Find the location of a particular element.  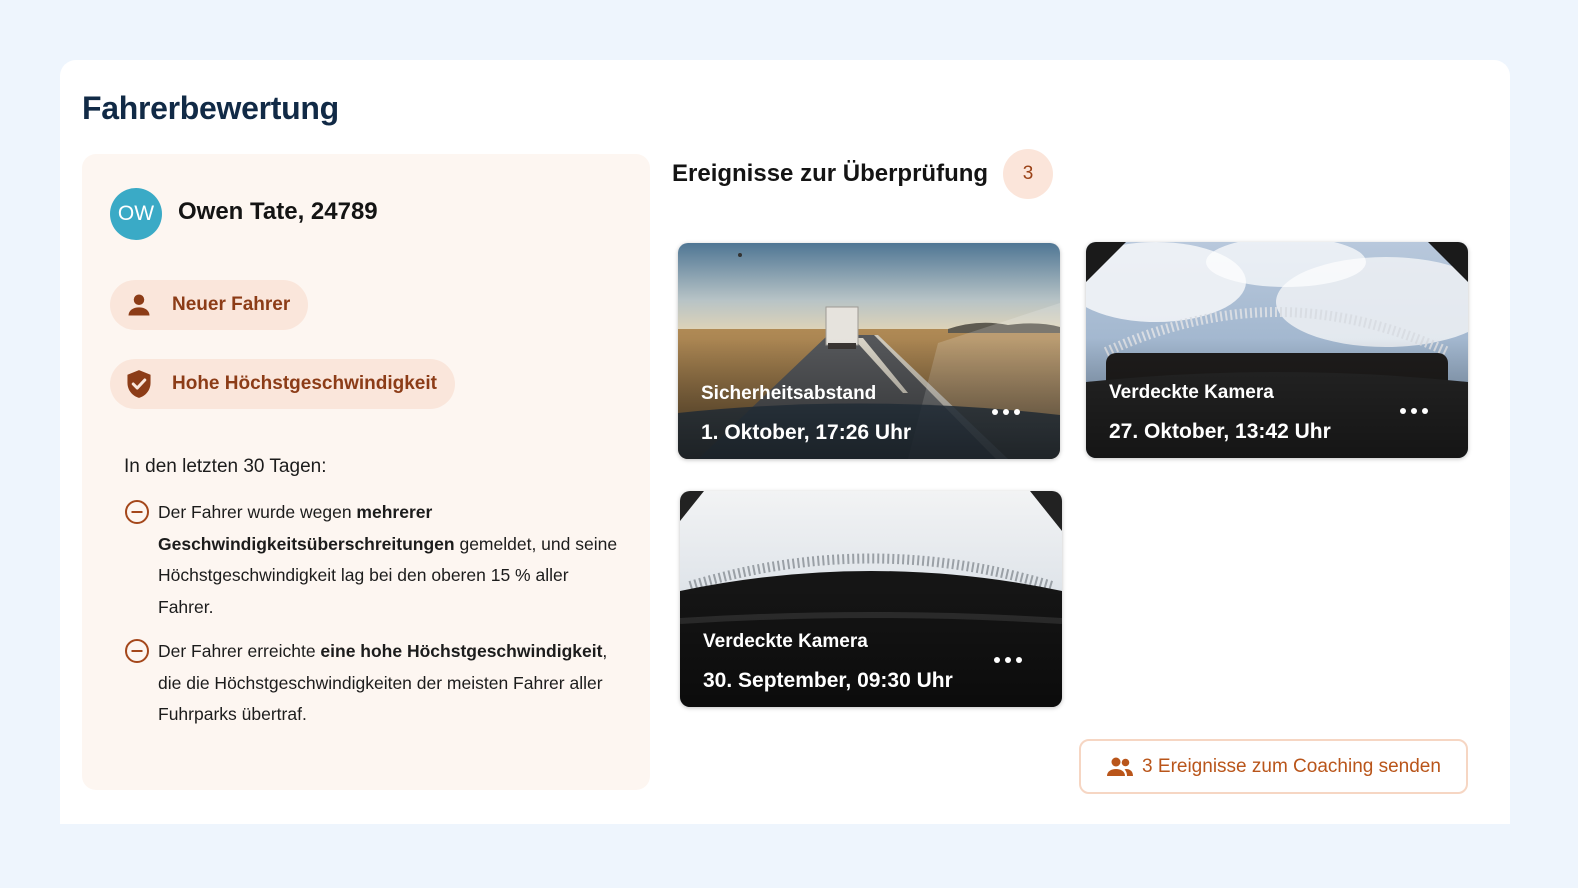

tag-label: Neuer Fahrer is located at coordinates (231, 304).